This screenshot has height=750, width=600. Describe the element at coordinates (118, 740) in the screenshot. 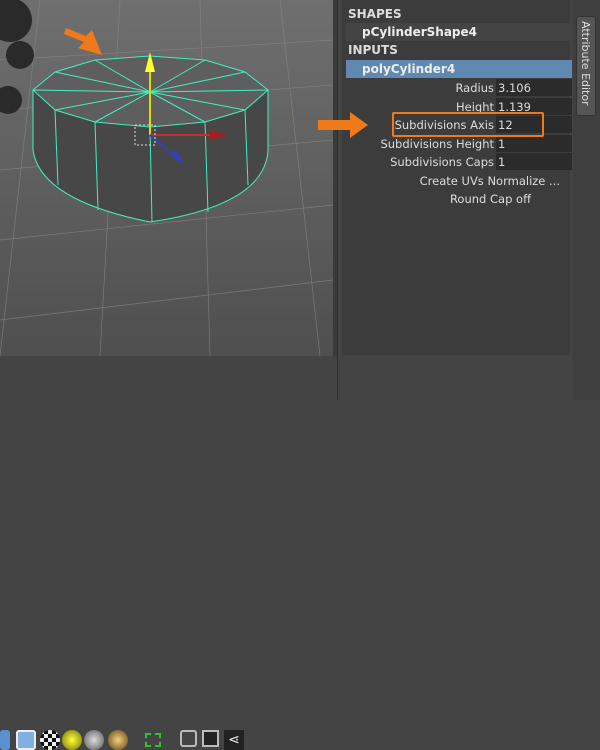

I see `material-icon` at that location.